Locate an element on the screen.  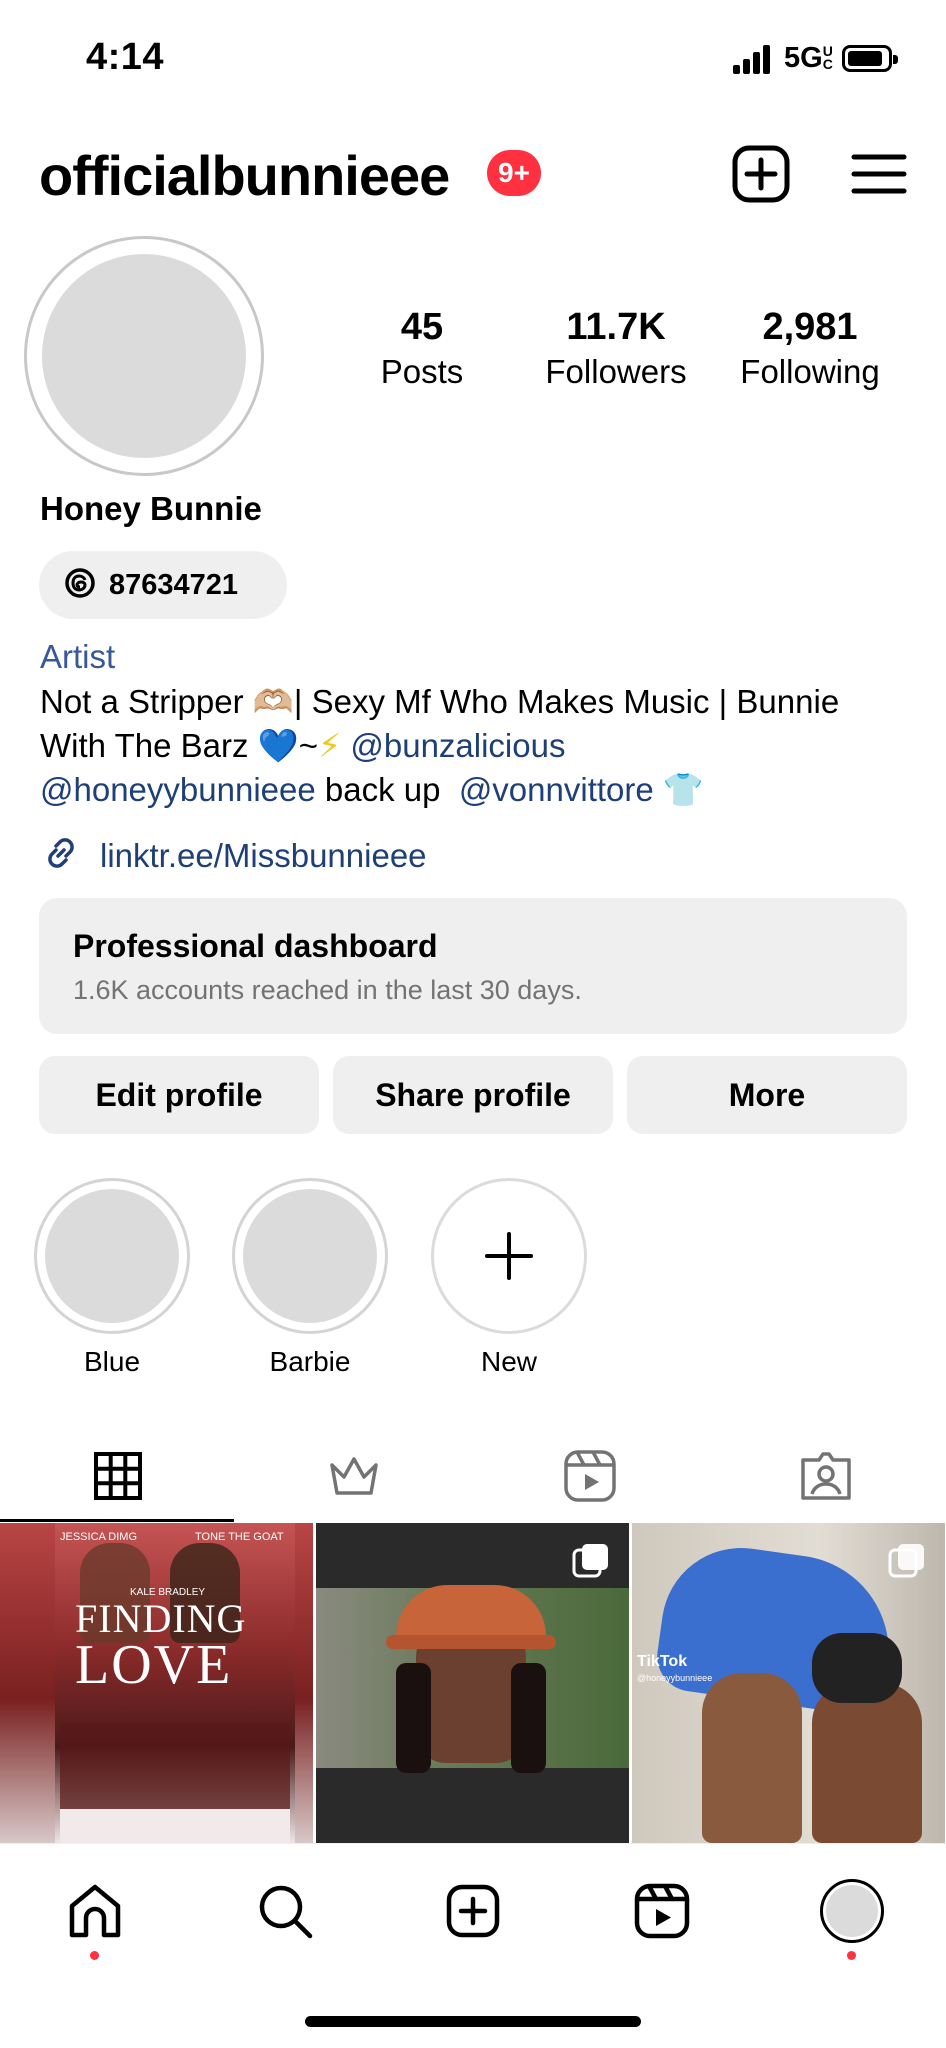
bio-line-2: With The Barz 💙~⚡ @bunzalicious is located at coordinates (480, 746).